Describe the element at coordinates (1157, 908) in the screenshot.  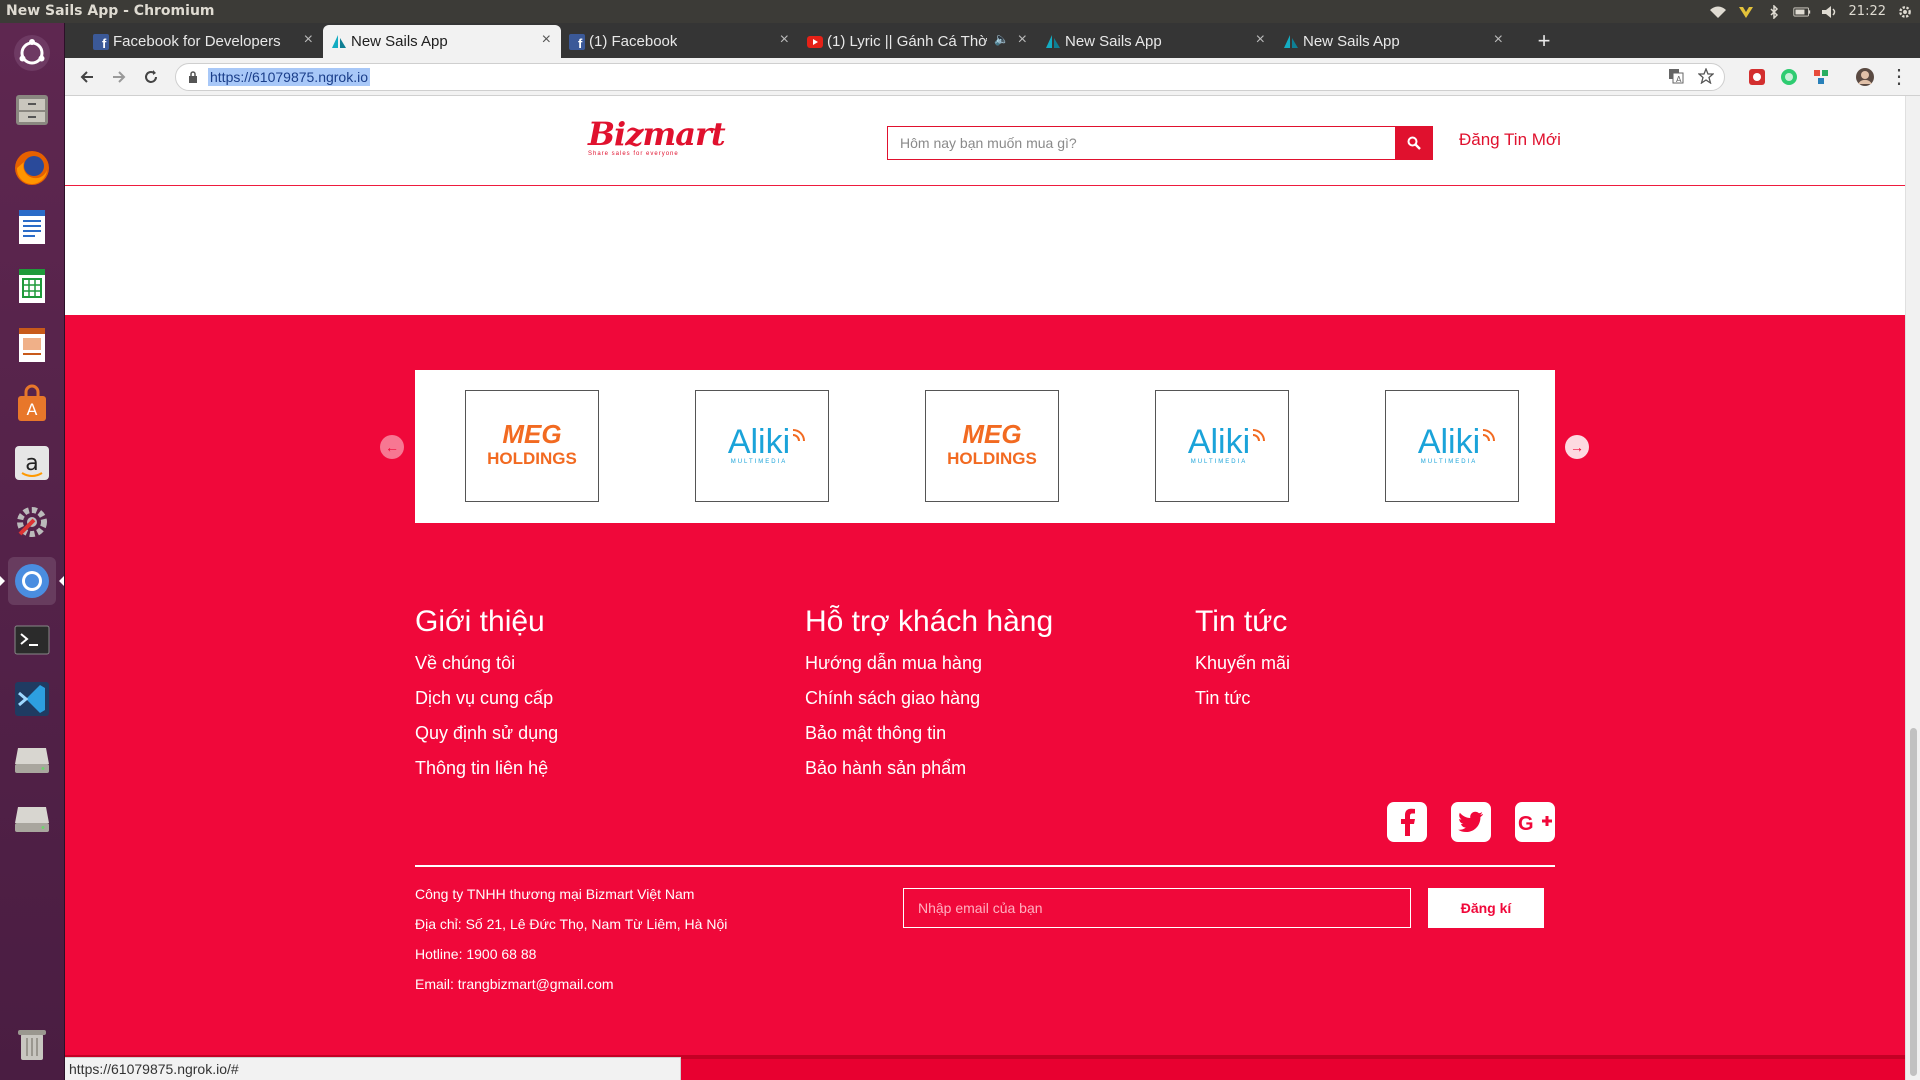
I see `newsletter-email-input` at that location.